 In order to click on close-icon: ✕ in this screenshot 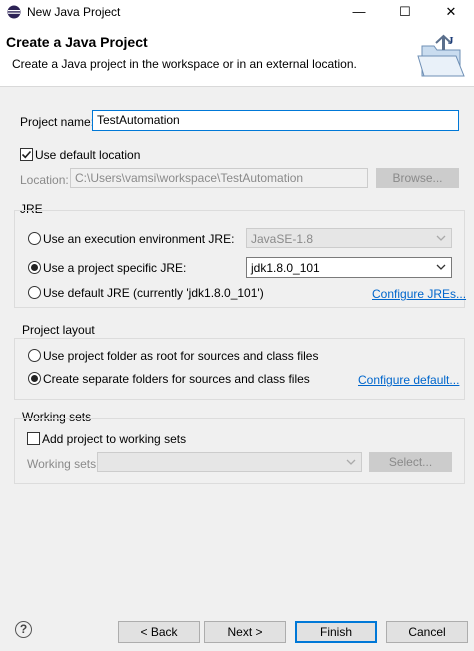, I will do `click(451, 11)`.